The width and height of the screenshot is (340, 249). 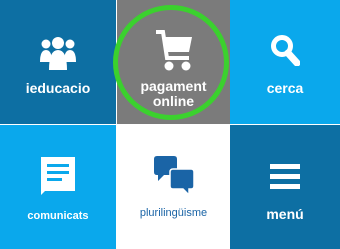 I want to click on hamburger-menu-icon, so click(x=285, y=176).